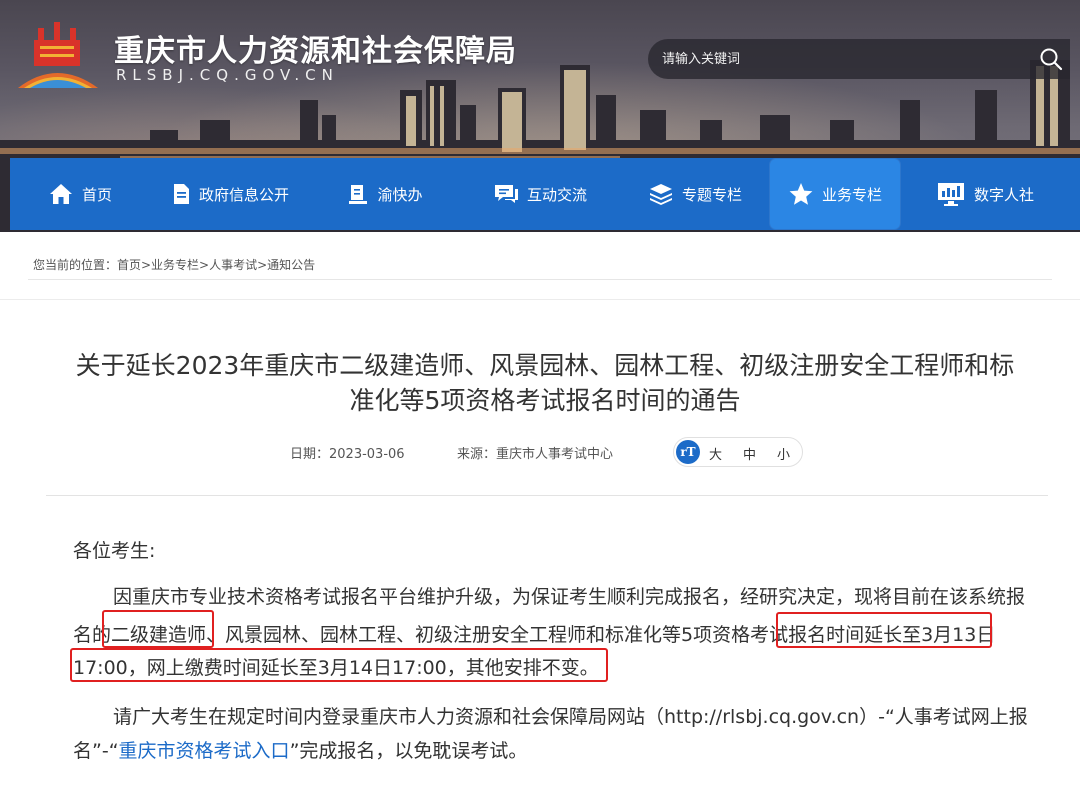  I want to click on highlight-box-exam-name, so click(158, 629).